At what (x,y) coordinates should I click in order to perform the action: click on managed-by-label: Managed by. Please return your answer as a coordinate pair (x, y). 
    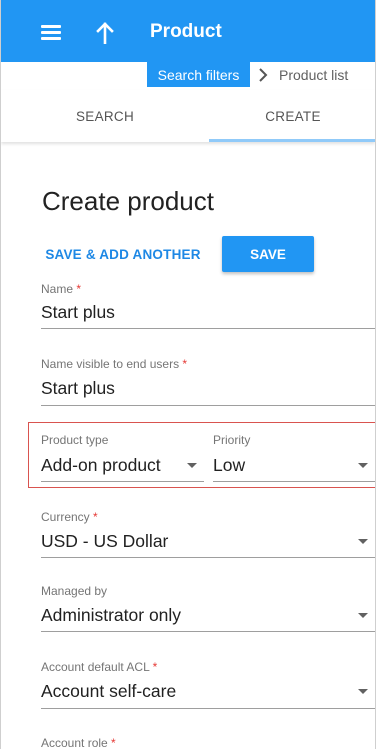
    Looking at the image, I should click on (74, 591).